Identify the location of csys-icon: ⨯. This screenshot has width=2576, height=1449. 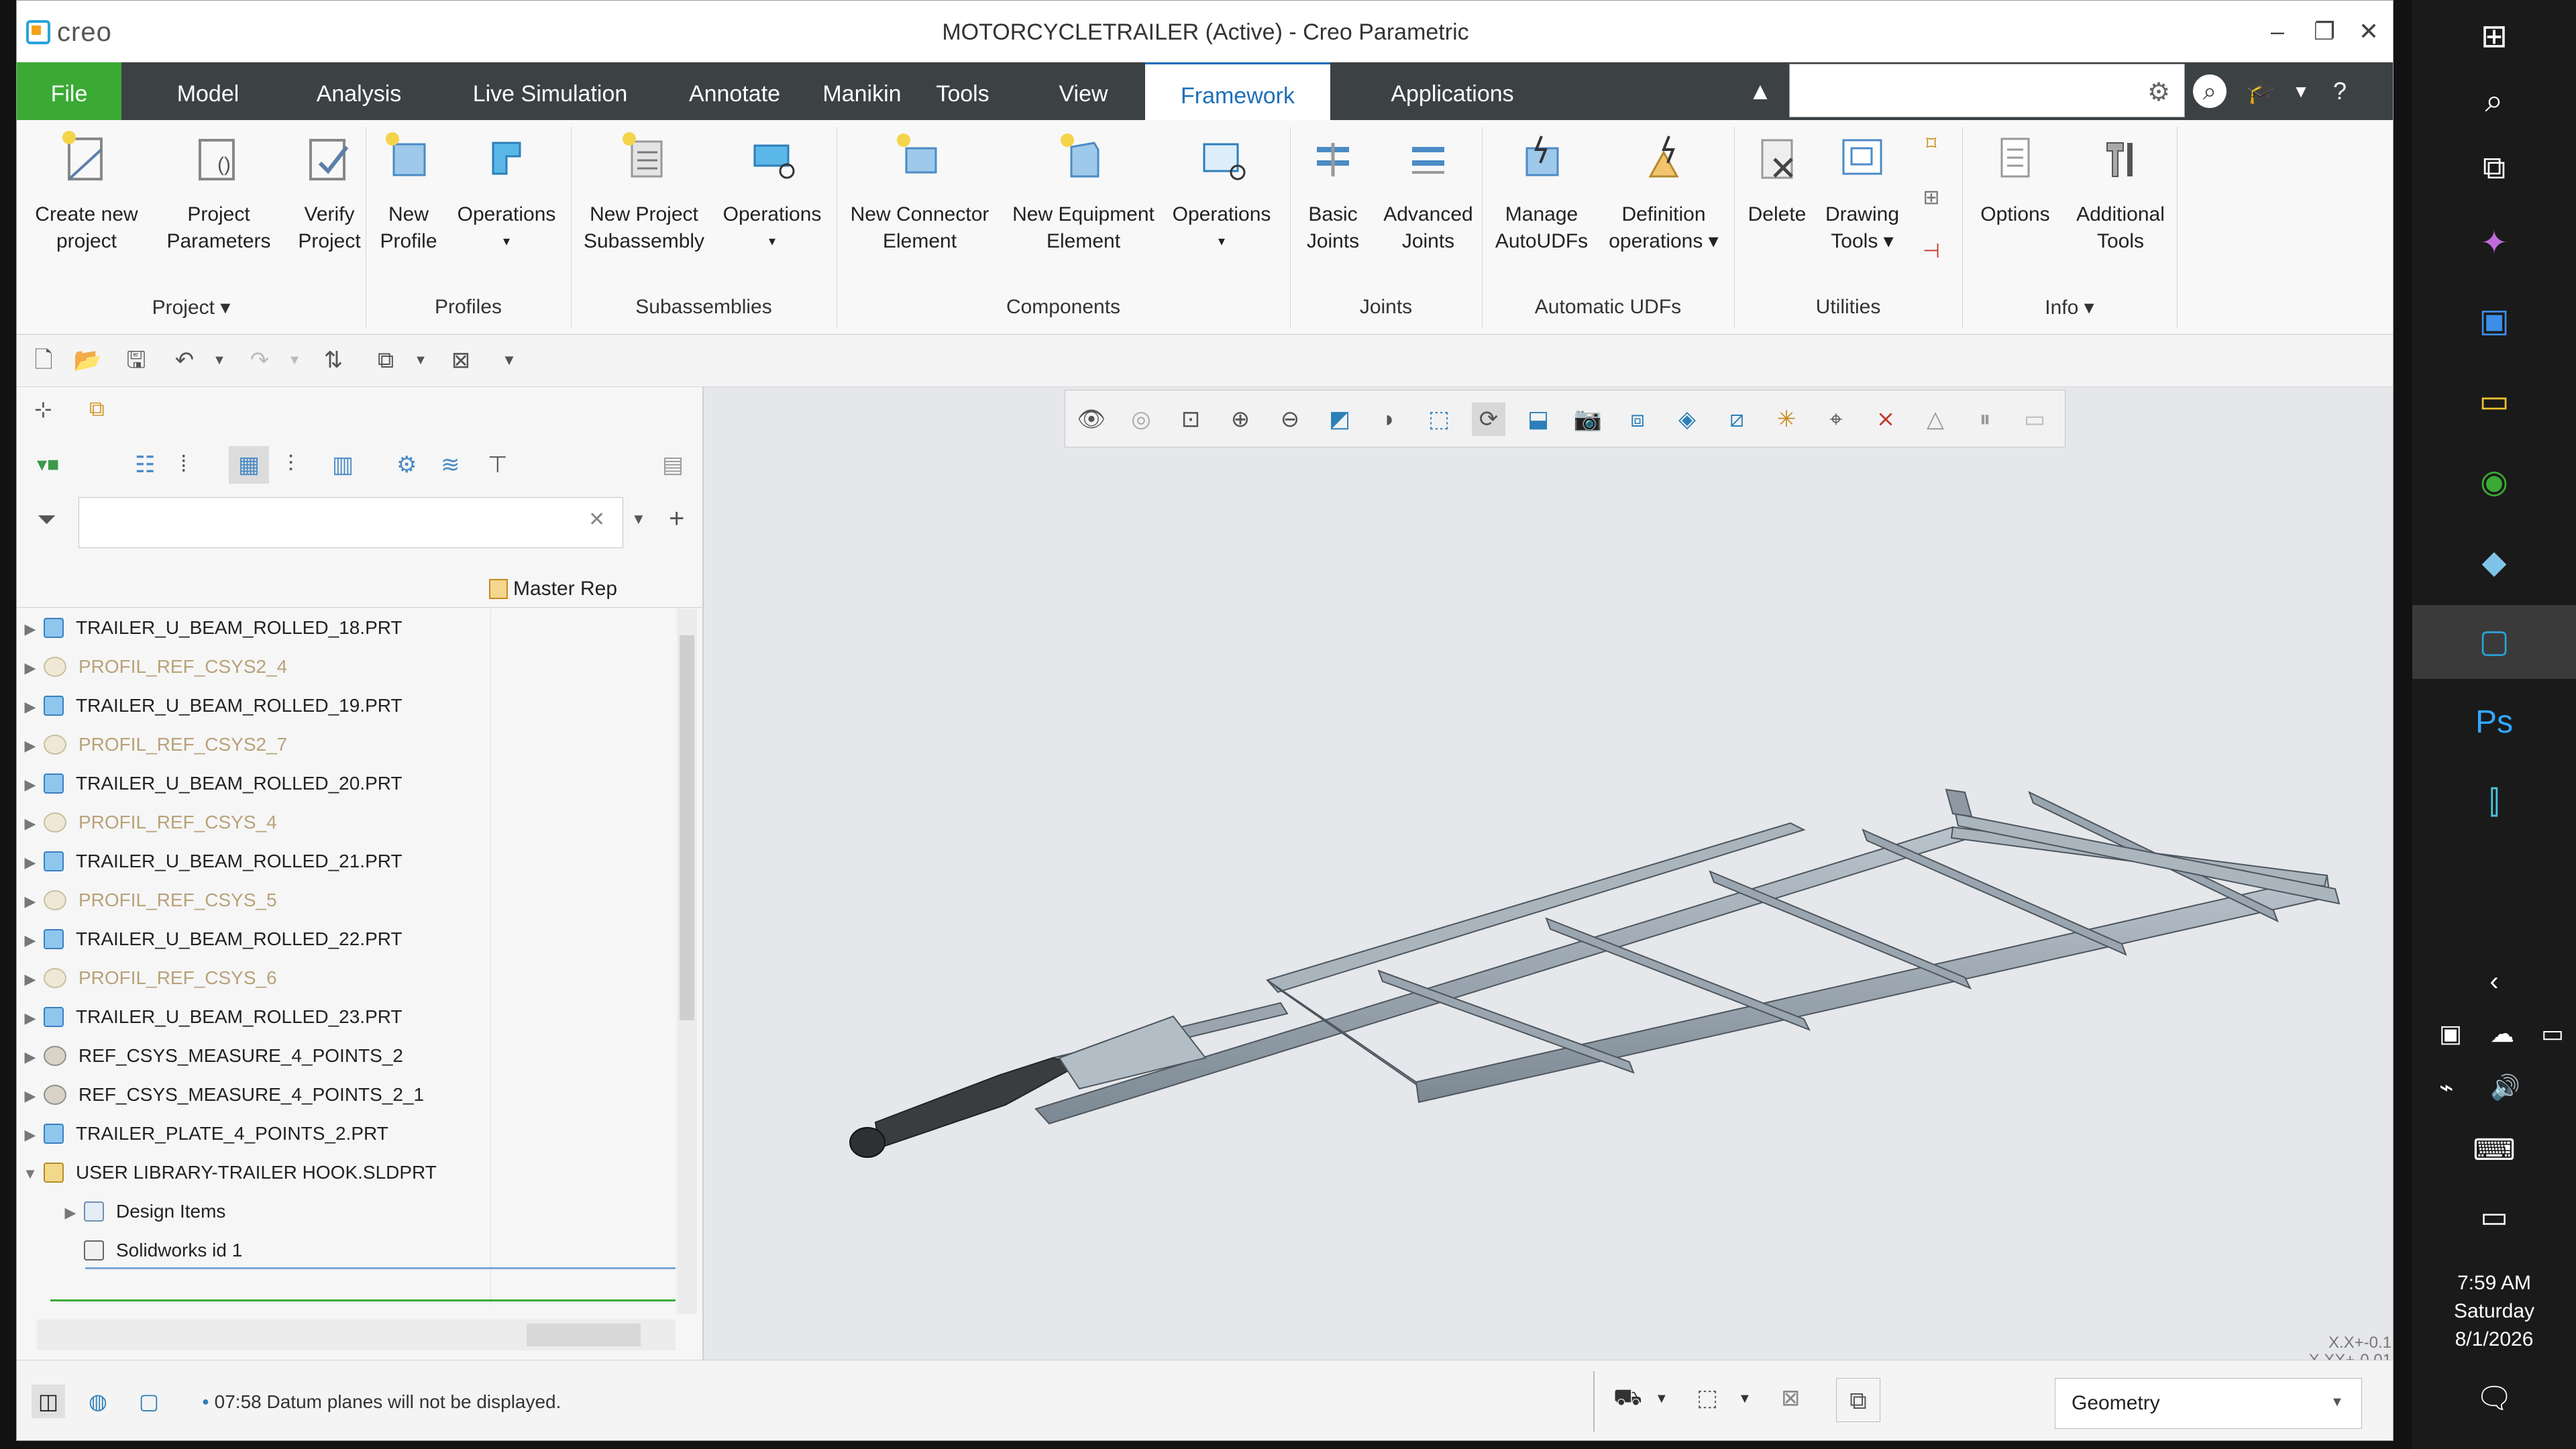
(1885, 419).